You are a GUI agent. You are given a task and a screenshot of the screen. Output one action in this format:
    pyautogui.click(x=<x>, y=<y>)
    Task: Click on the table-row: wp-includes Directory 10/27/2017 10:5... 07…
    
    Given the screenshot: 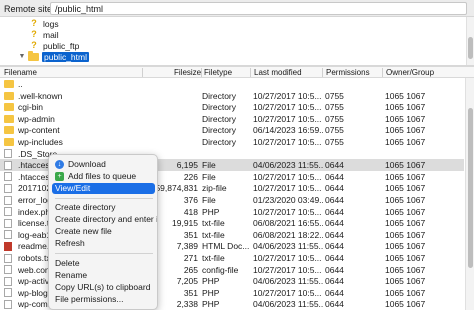 What is the action you would take?
    pyautogui.click(x=232, y=142)
    